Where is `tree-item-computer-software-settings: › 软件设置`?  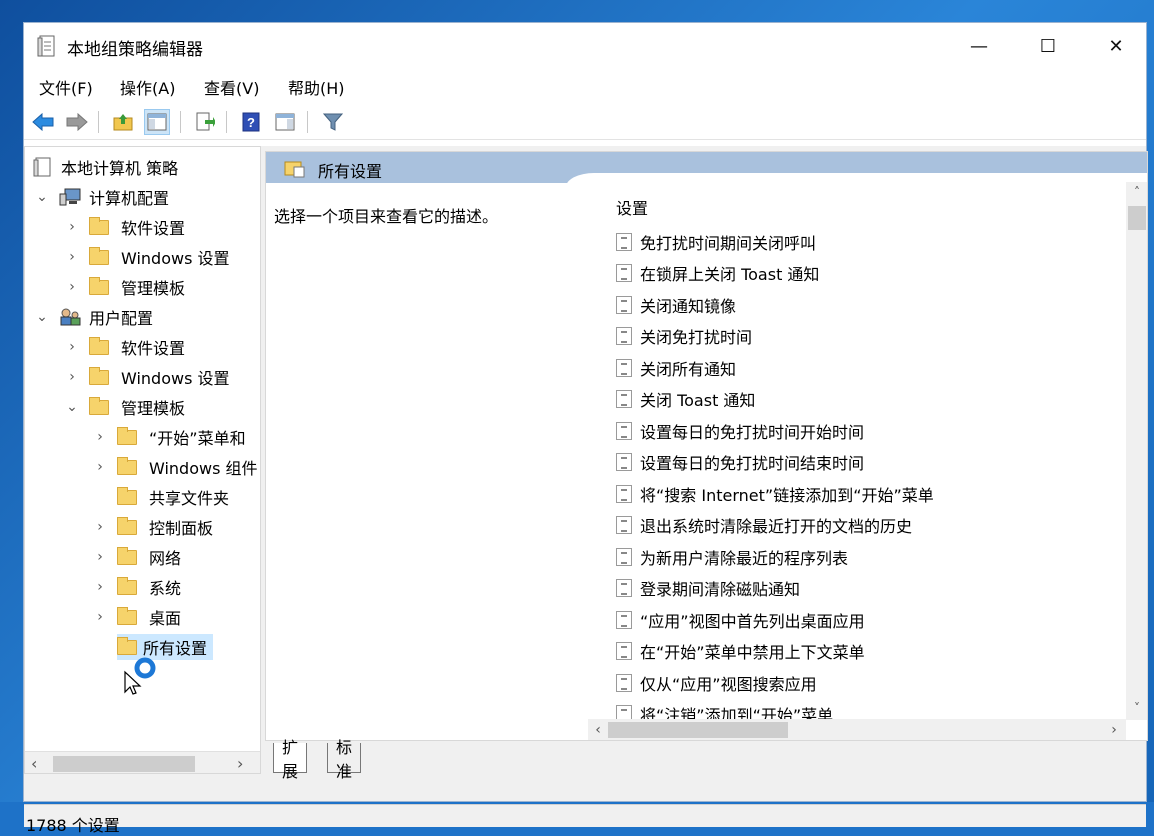
tree-item-computer-software-settings: › 软件设置 is located at coordinates (125, 227).